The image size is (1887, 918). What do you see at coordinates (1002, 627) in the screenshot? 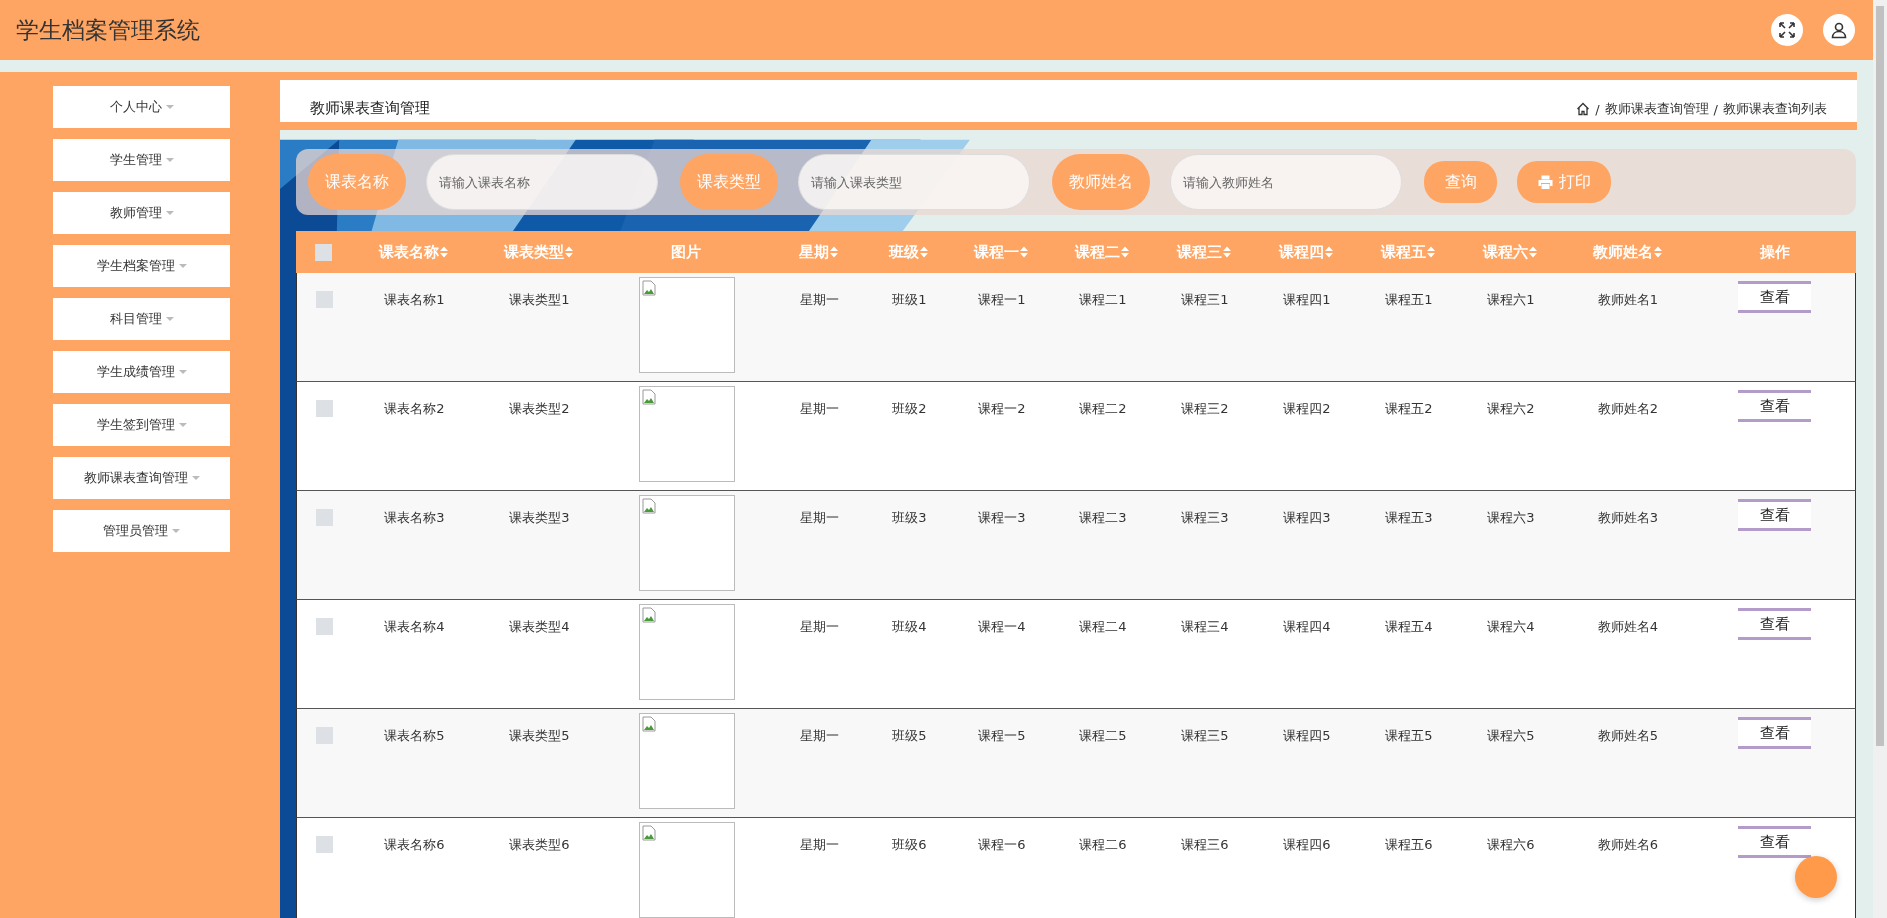
I see `table-cell: 课程一4` at bounding box center [1002, 627].